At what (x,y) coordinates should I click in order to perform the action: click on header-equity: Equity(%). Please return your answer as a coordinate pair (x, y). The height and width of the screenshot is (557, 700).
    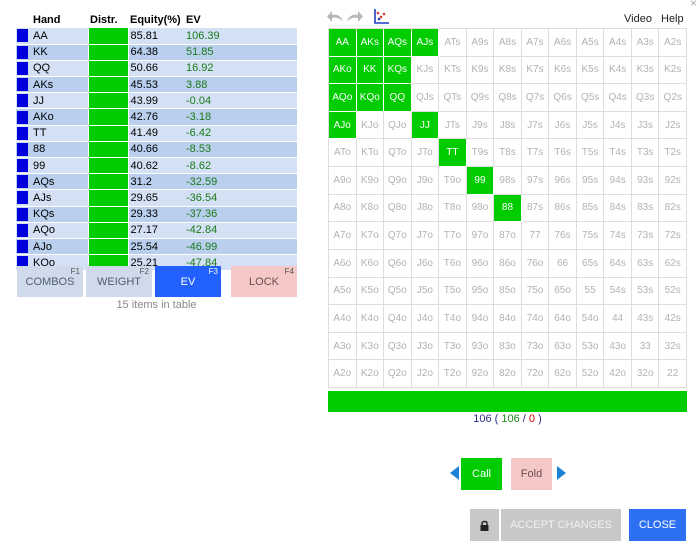
    Looking at the image, I should click on (156, 19).